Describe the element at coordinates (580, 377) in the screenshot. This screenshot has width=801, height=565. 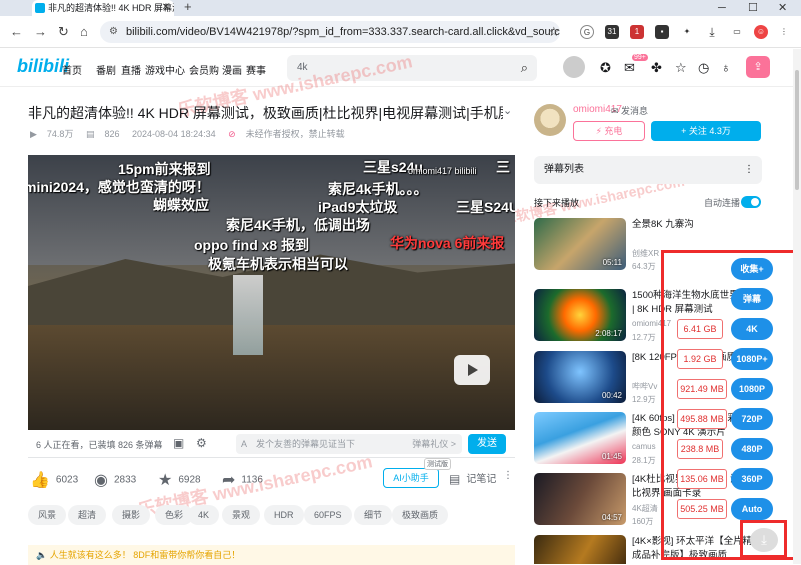
I see `video-thumbnail: 00:42` at that location.